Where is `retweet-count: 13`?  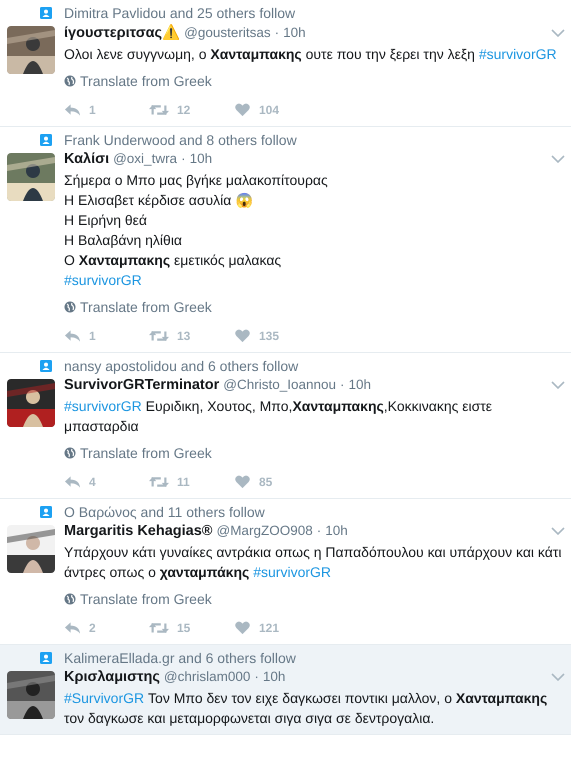
retweet-count: 13 is located at coordinates (183, 336).